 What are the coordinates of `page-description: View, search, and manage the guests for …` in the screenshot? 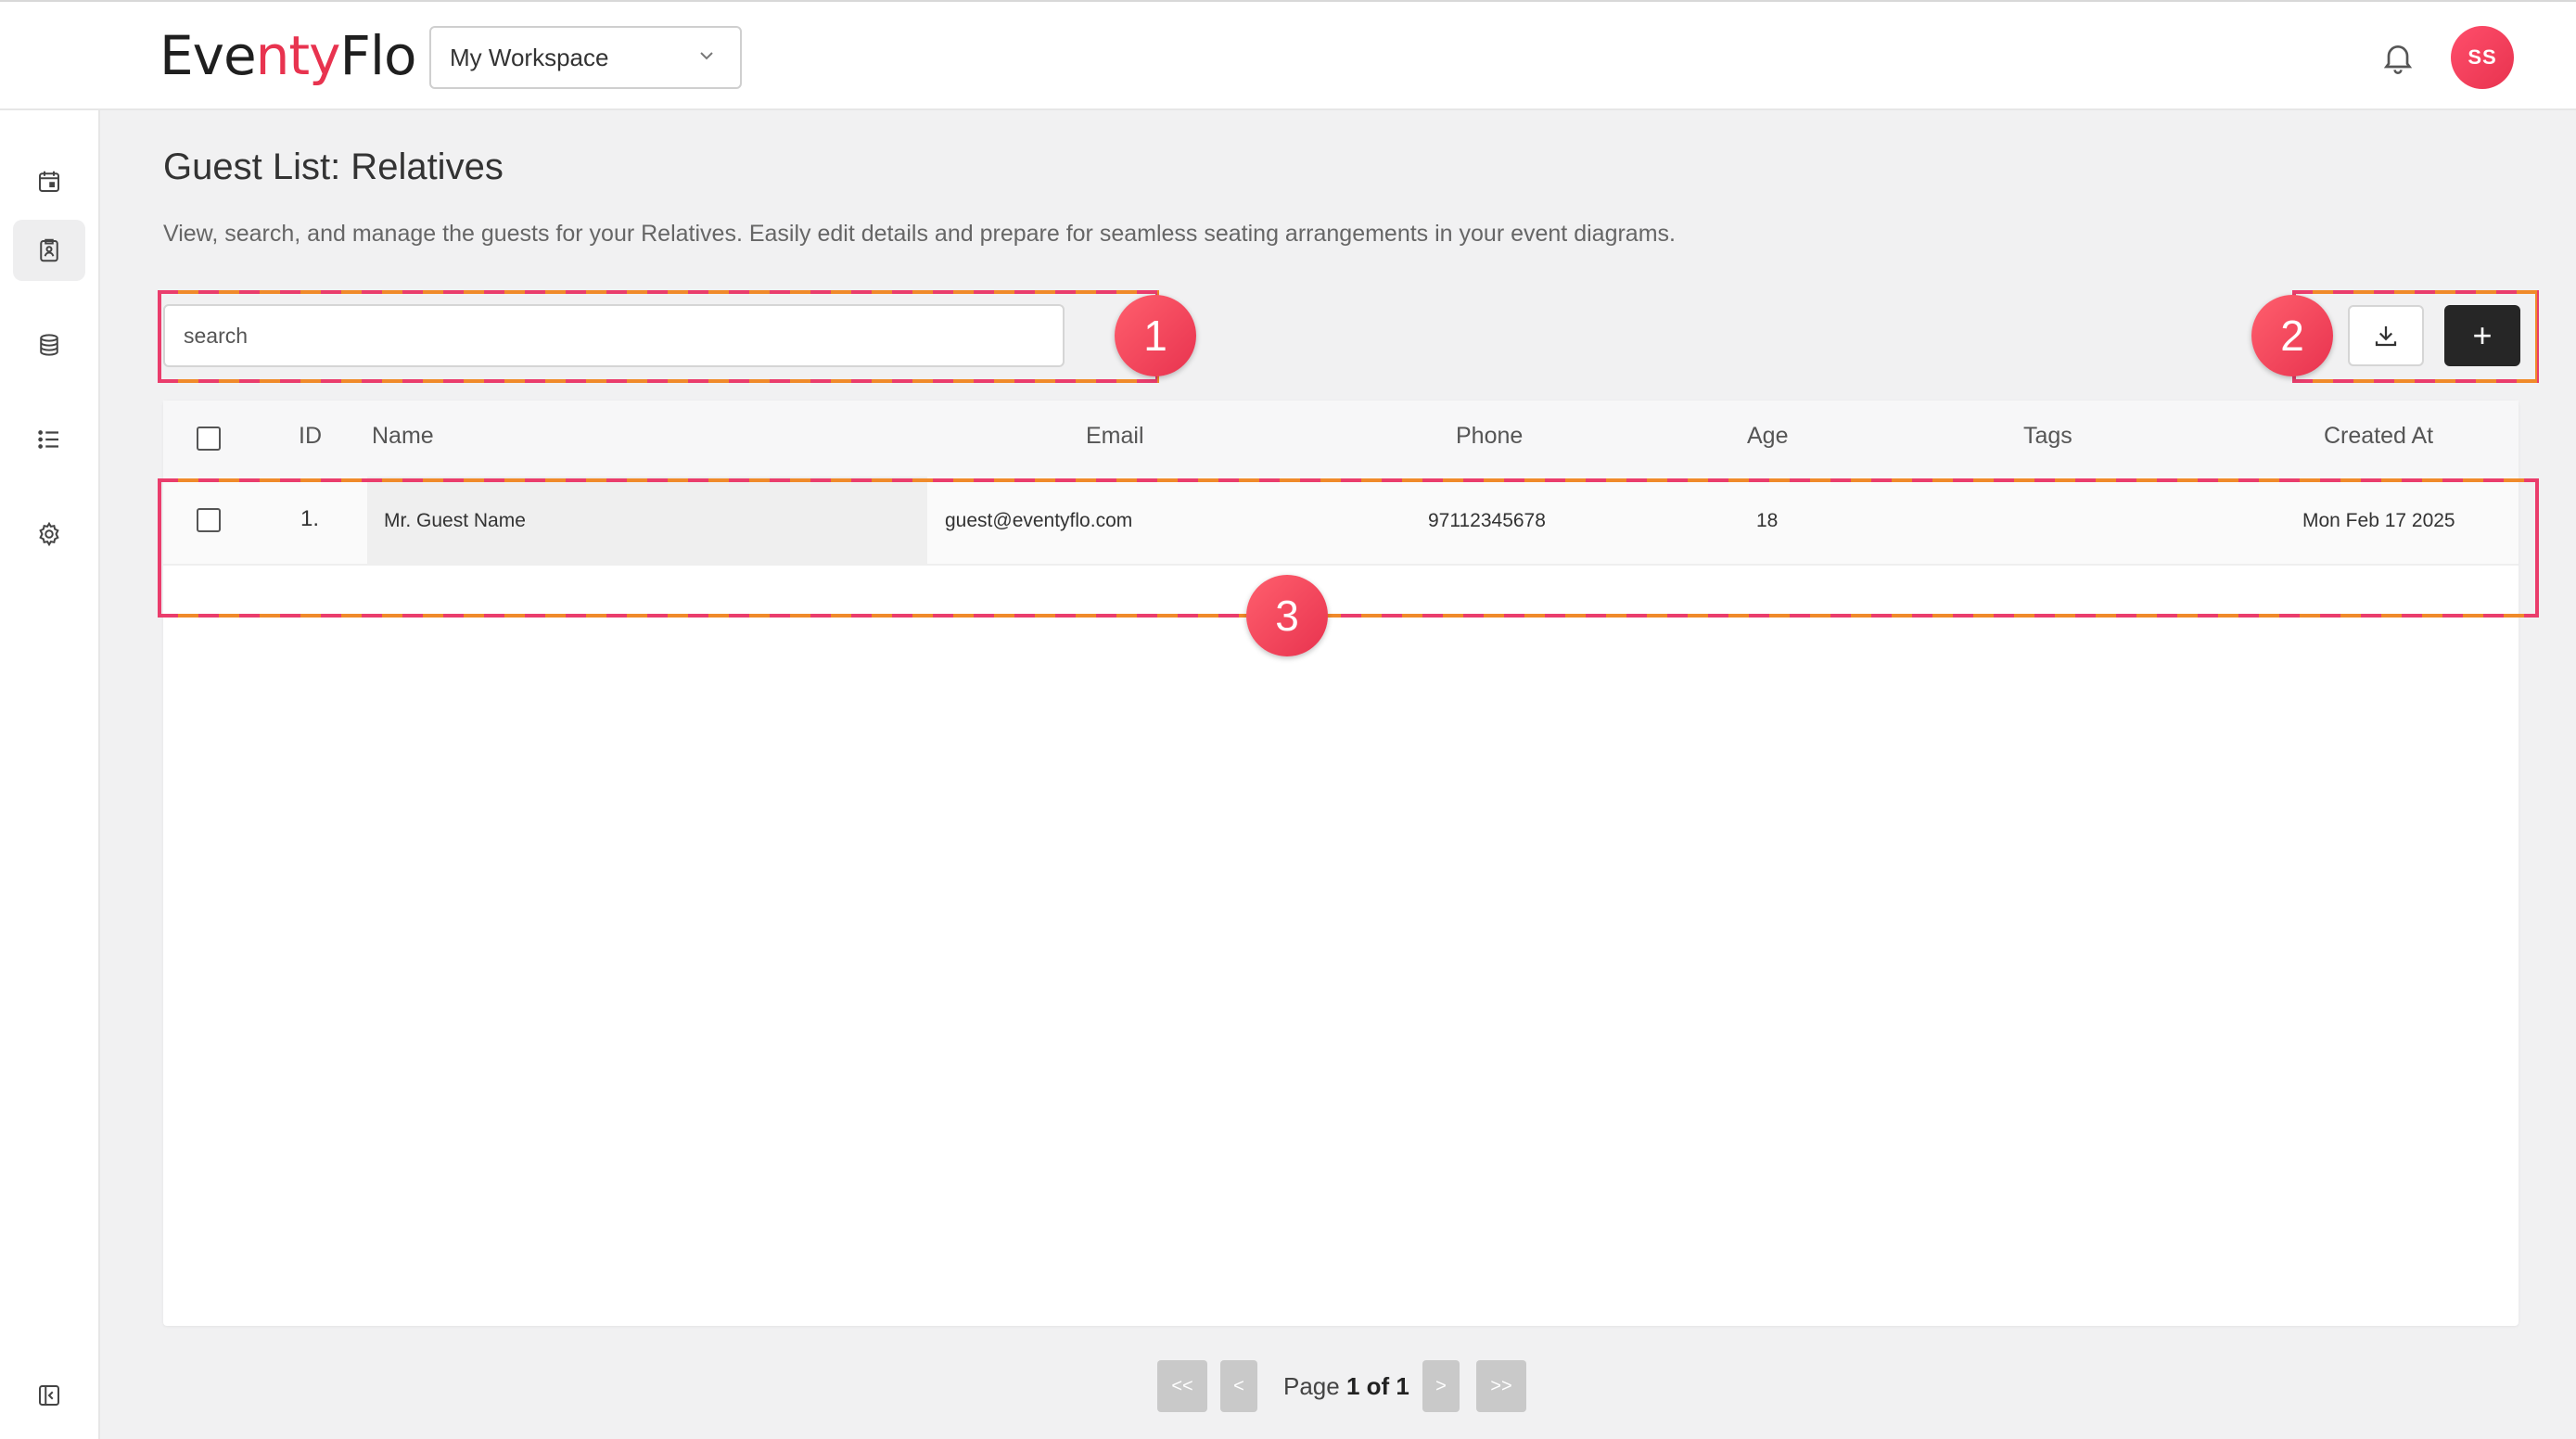 It's located at (920, 234).